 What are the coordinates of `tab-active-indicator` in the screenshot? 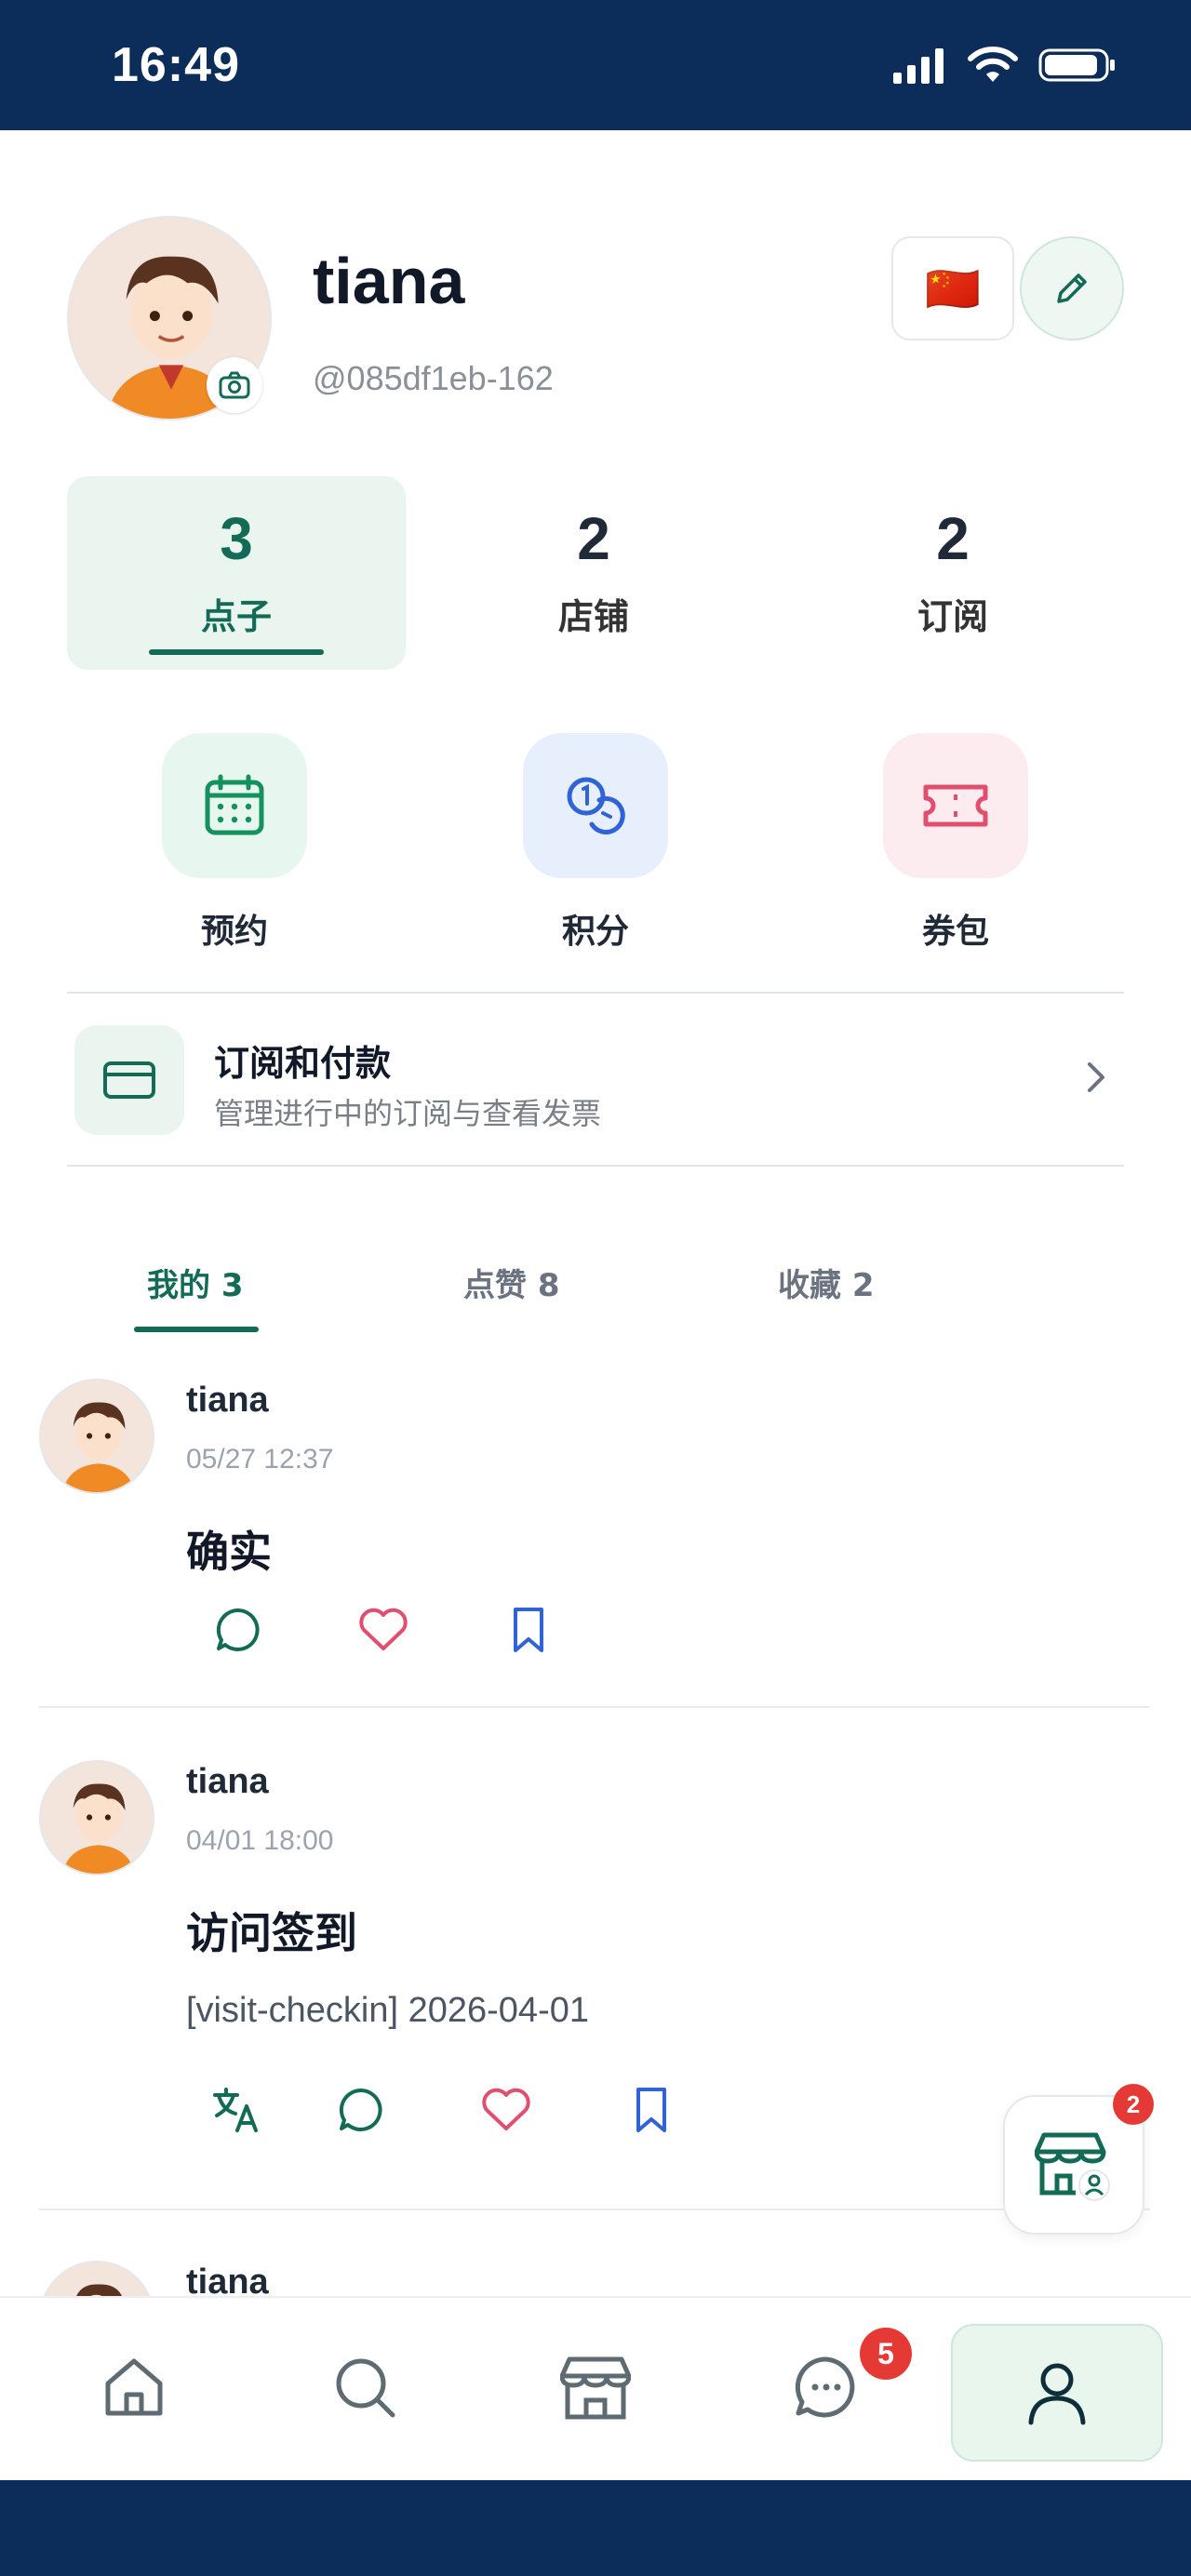 It's located at (196, 1329).